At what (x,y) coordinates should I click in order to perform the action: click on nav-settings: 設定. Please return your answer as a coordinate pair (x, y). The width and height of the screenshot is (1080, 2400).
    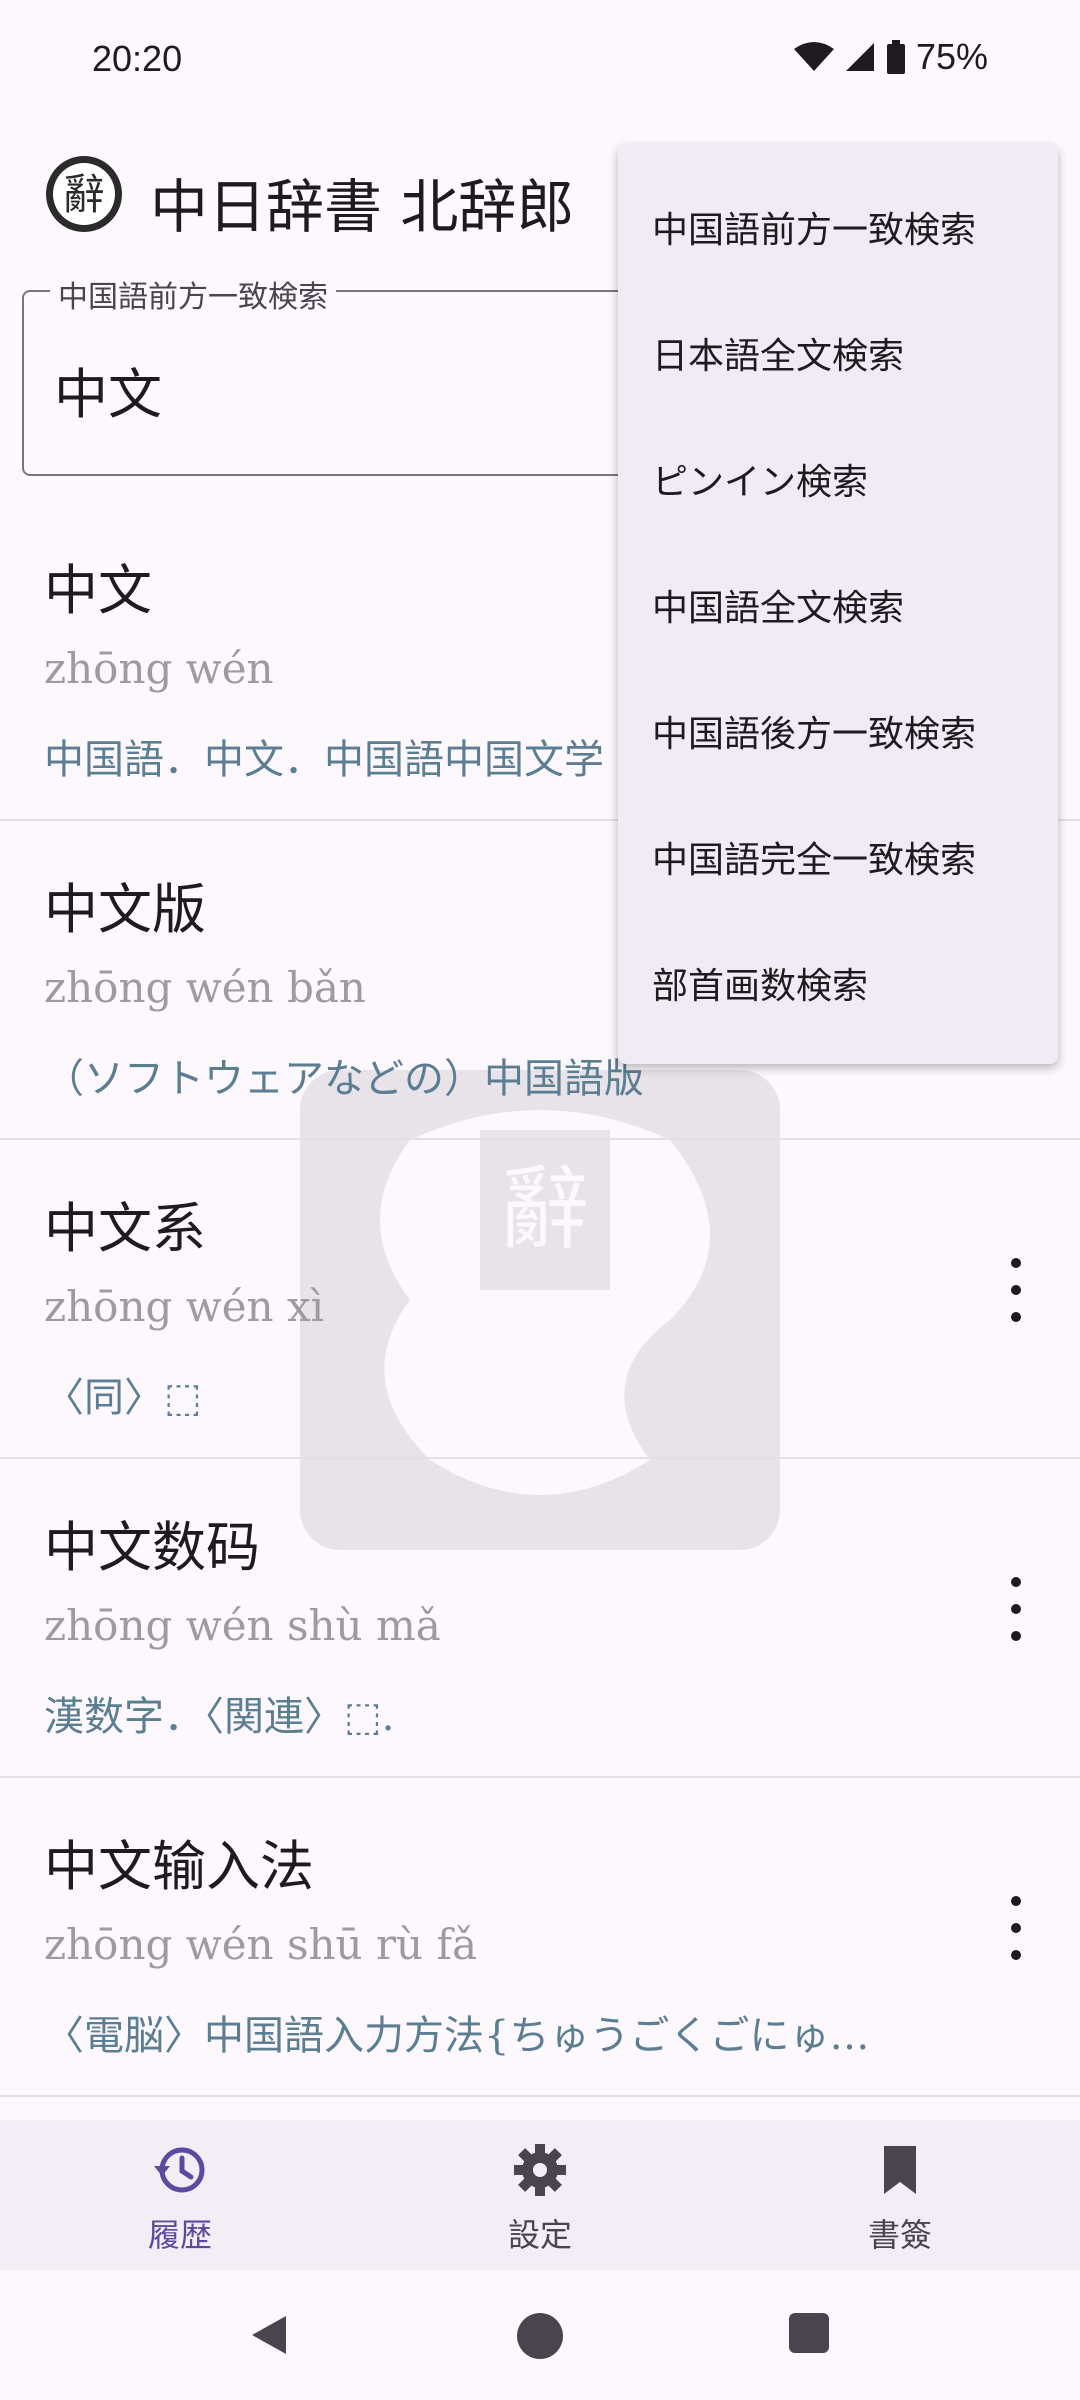
    Looking at the image, I should click on (540, 2198).